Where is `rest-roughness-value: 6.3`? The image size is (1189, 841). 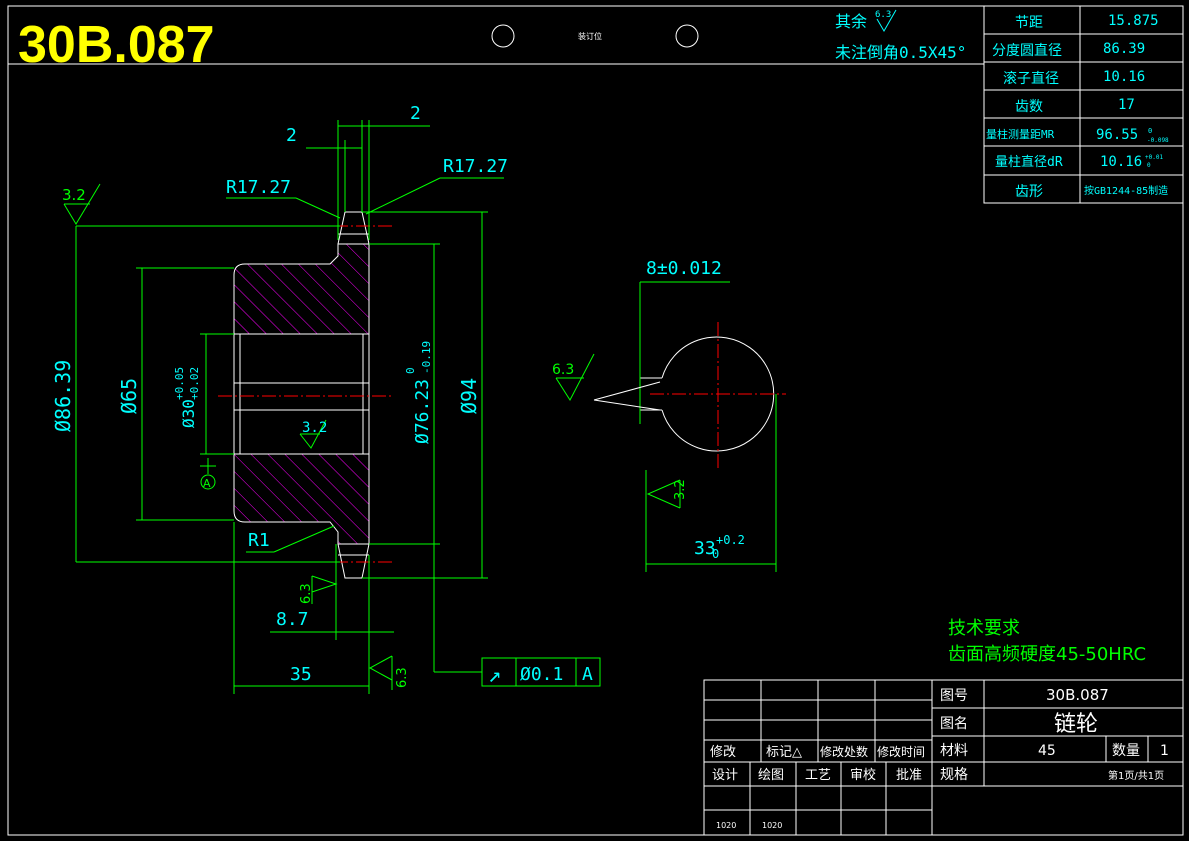 rest-roughness-value: 6.3 is located at coordinates (883, 15).